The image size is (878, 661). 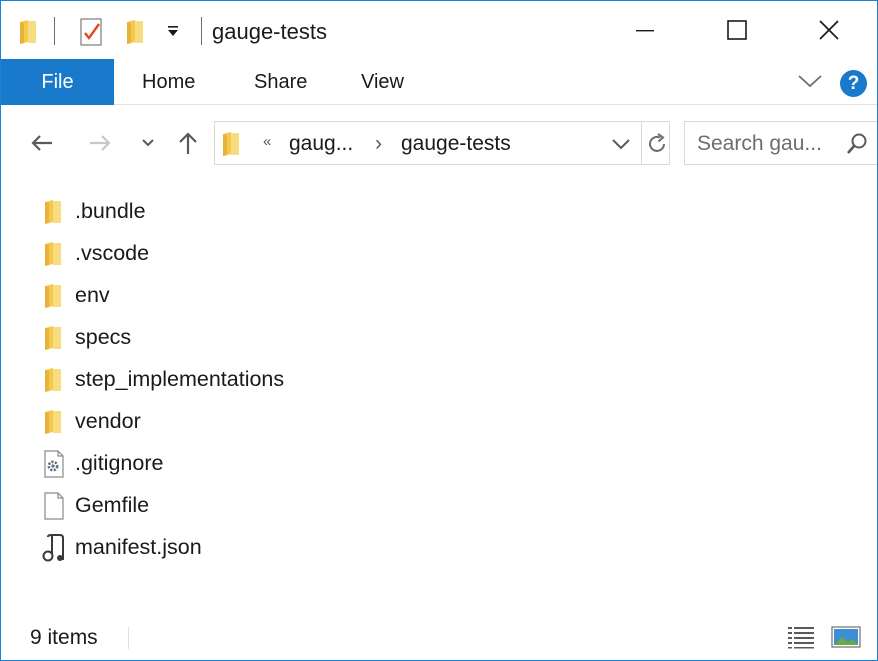 I want to click on maximize-icon, so click(x=737, y=30).